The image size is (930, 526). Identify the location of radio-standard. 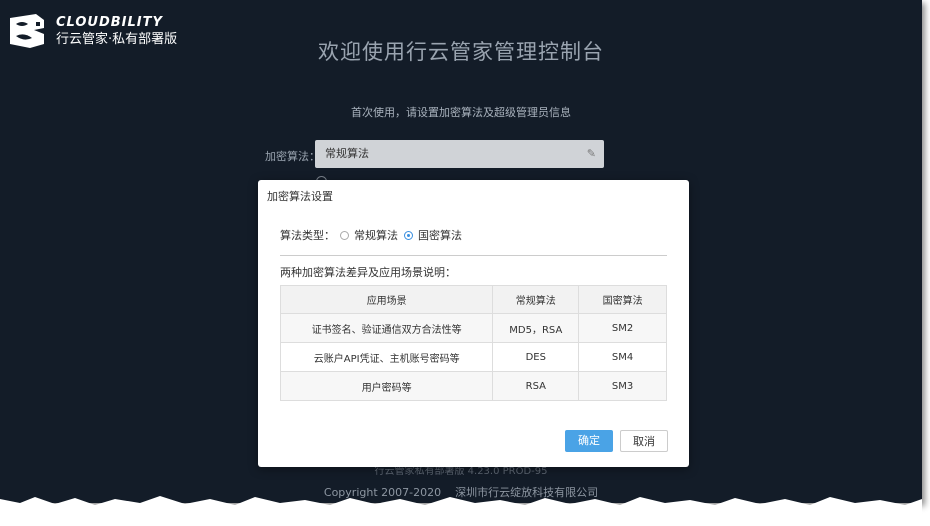
(344, 235).